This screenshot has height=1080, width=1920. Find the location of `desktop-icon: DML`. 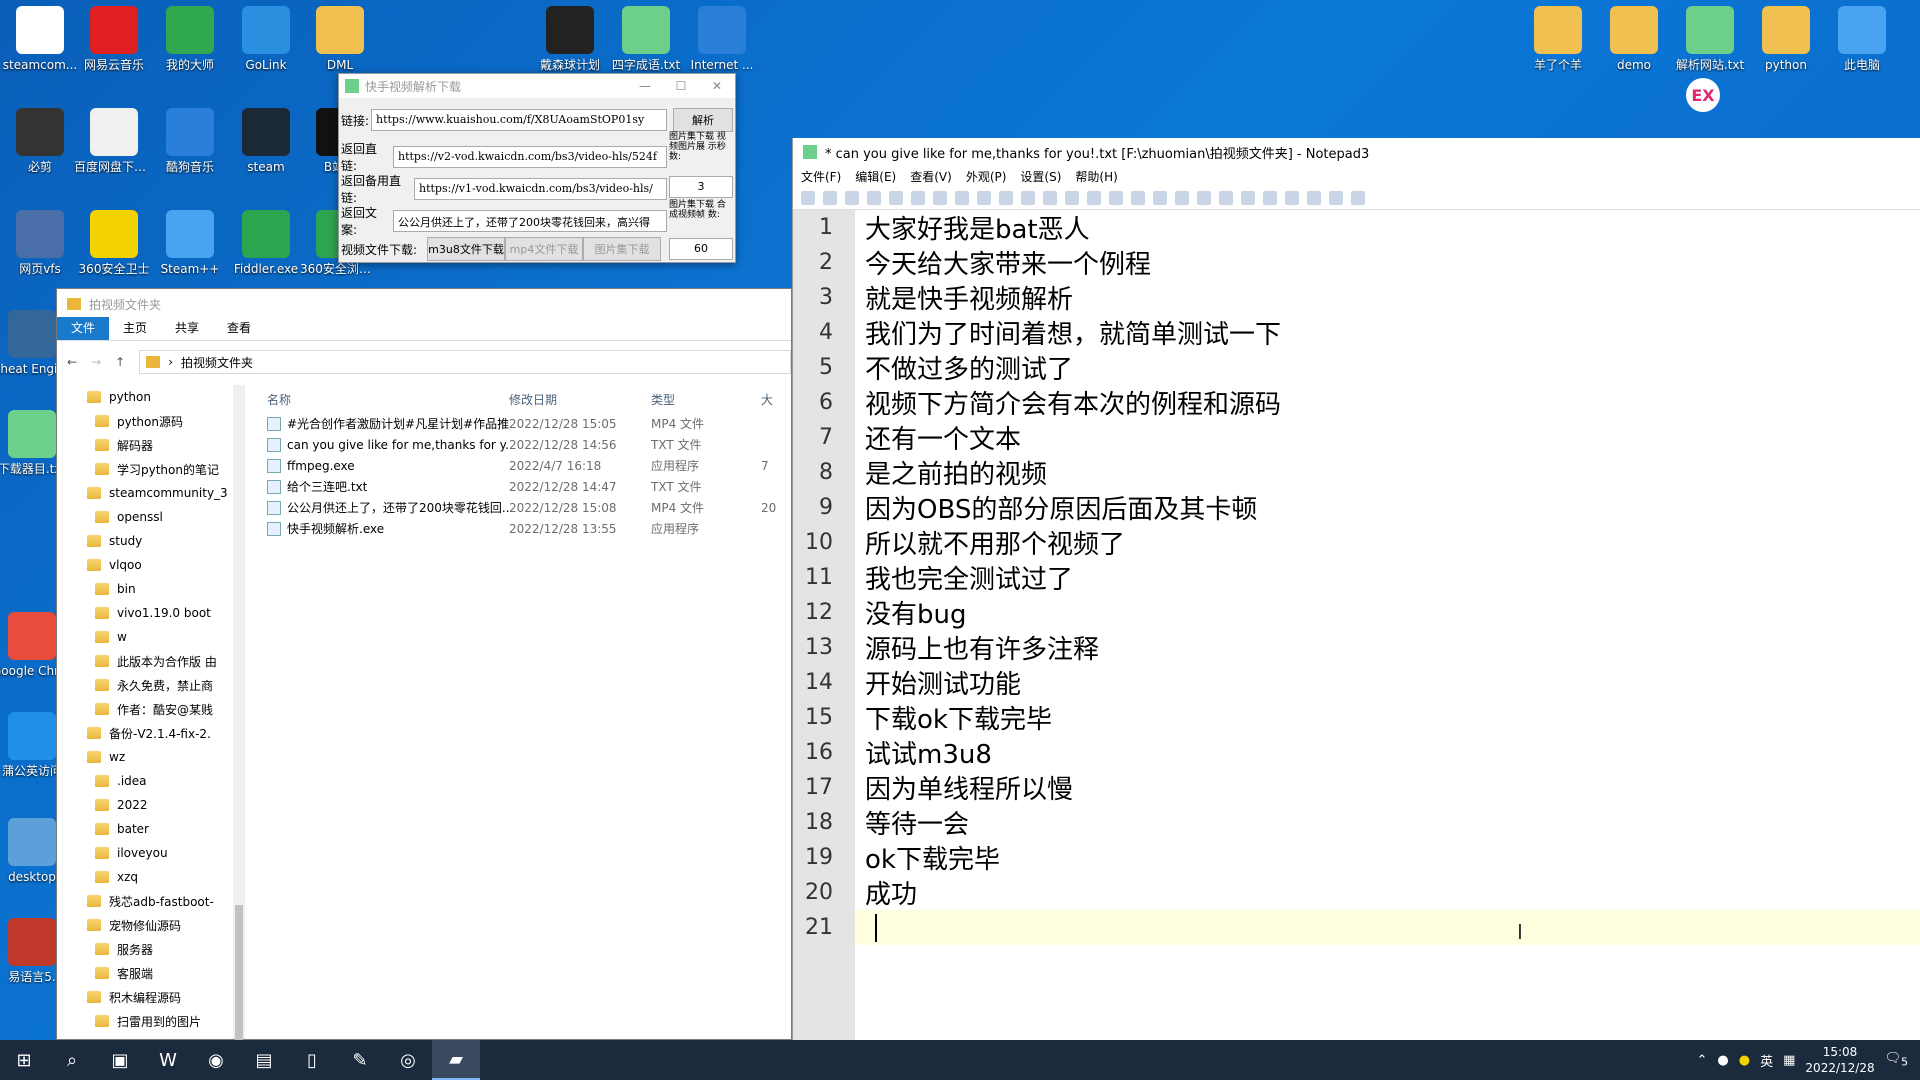

desktop-icon: DML is located at coordinates (340, 39).